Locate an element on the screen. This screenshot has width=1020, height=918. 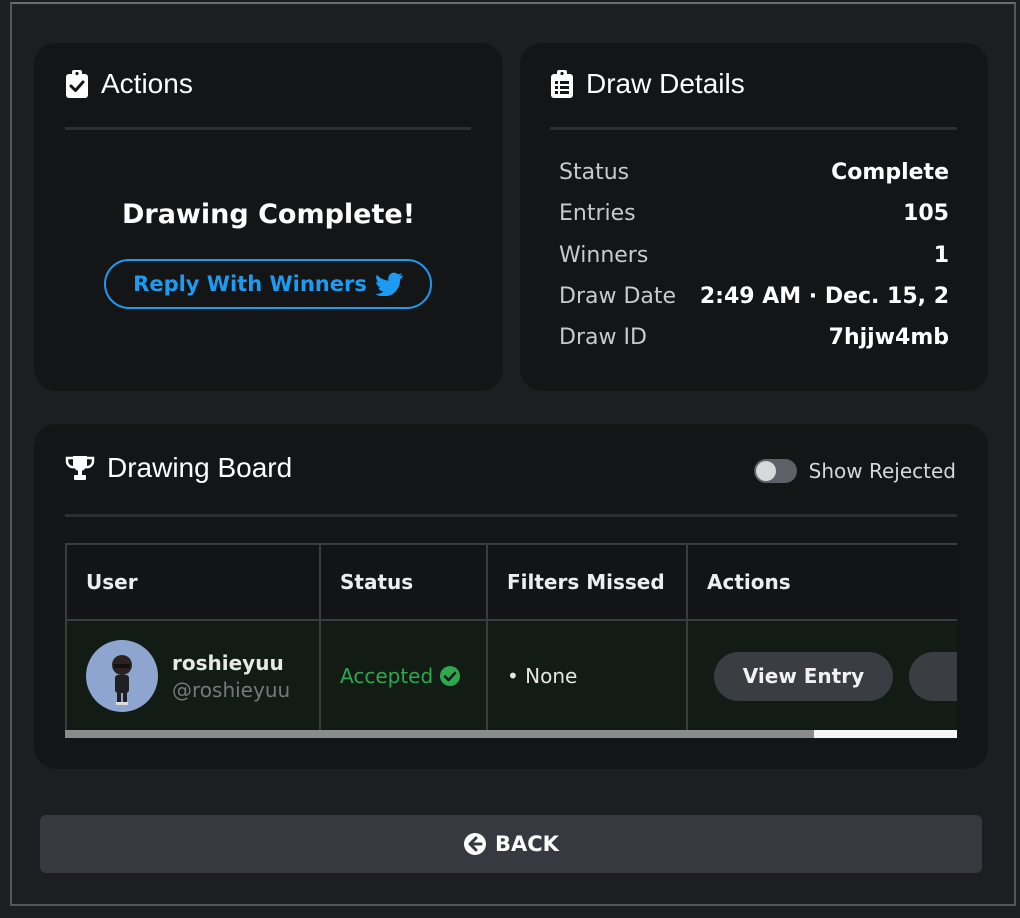
status-badge: Accepted is located at coordinates (413, 676).